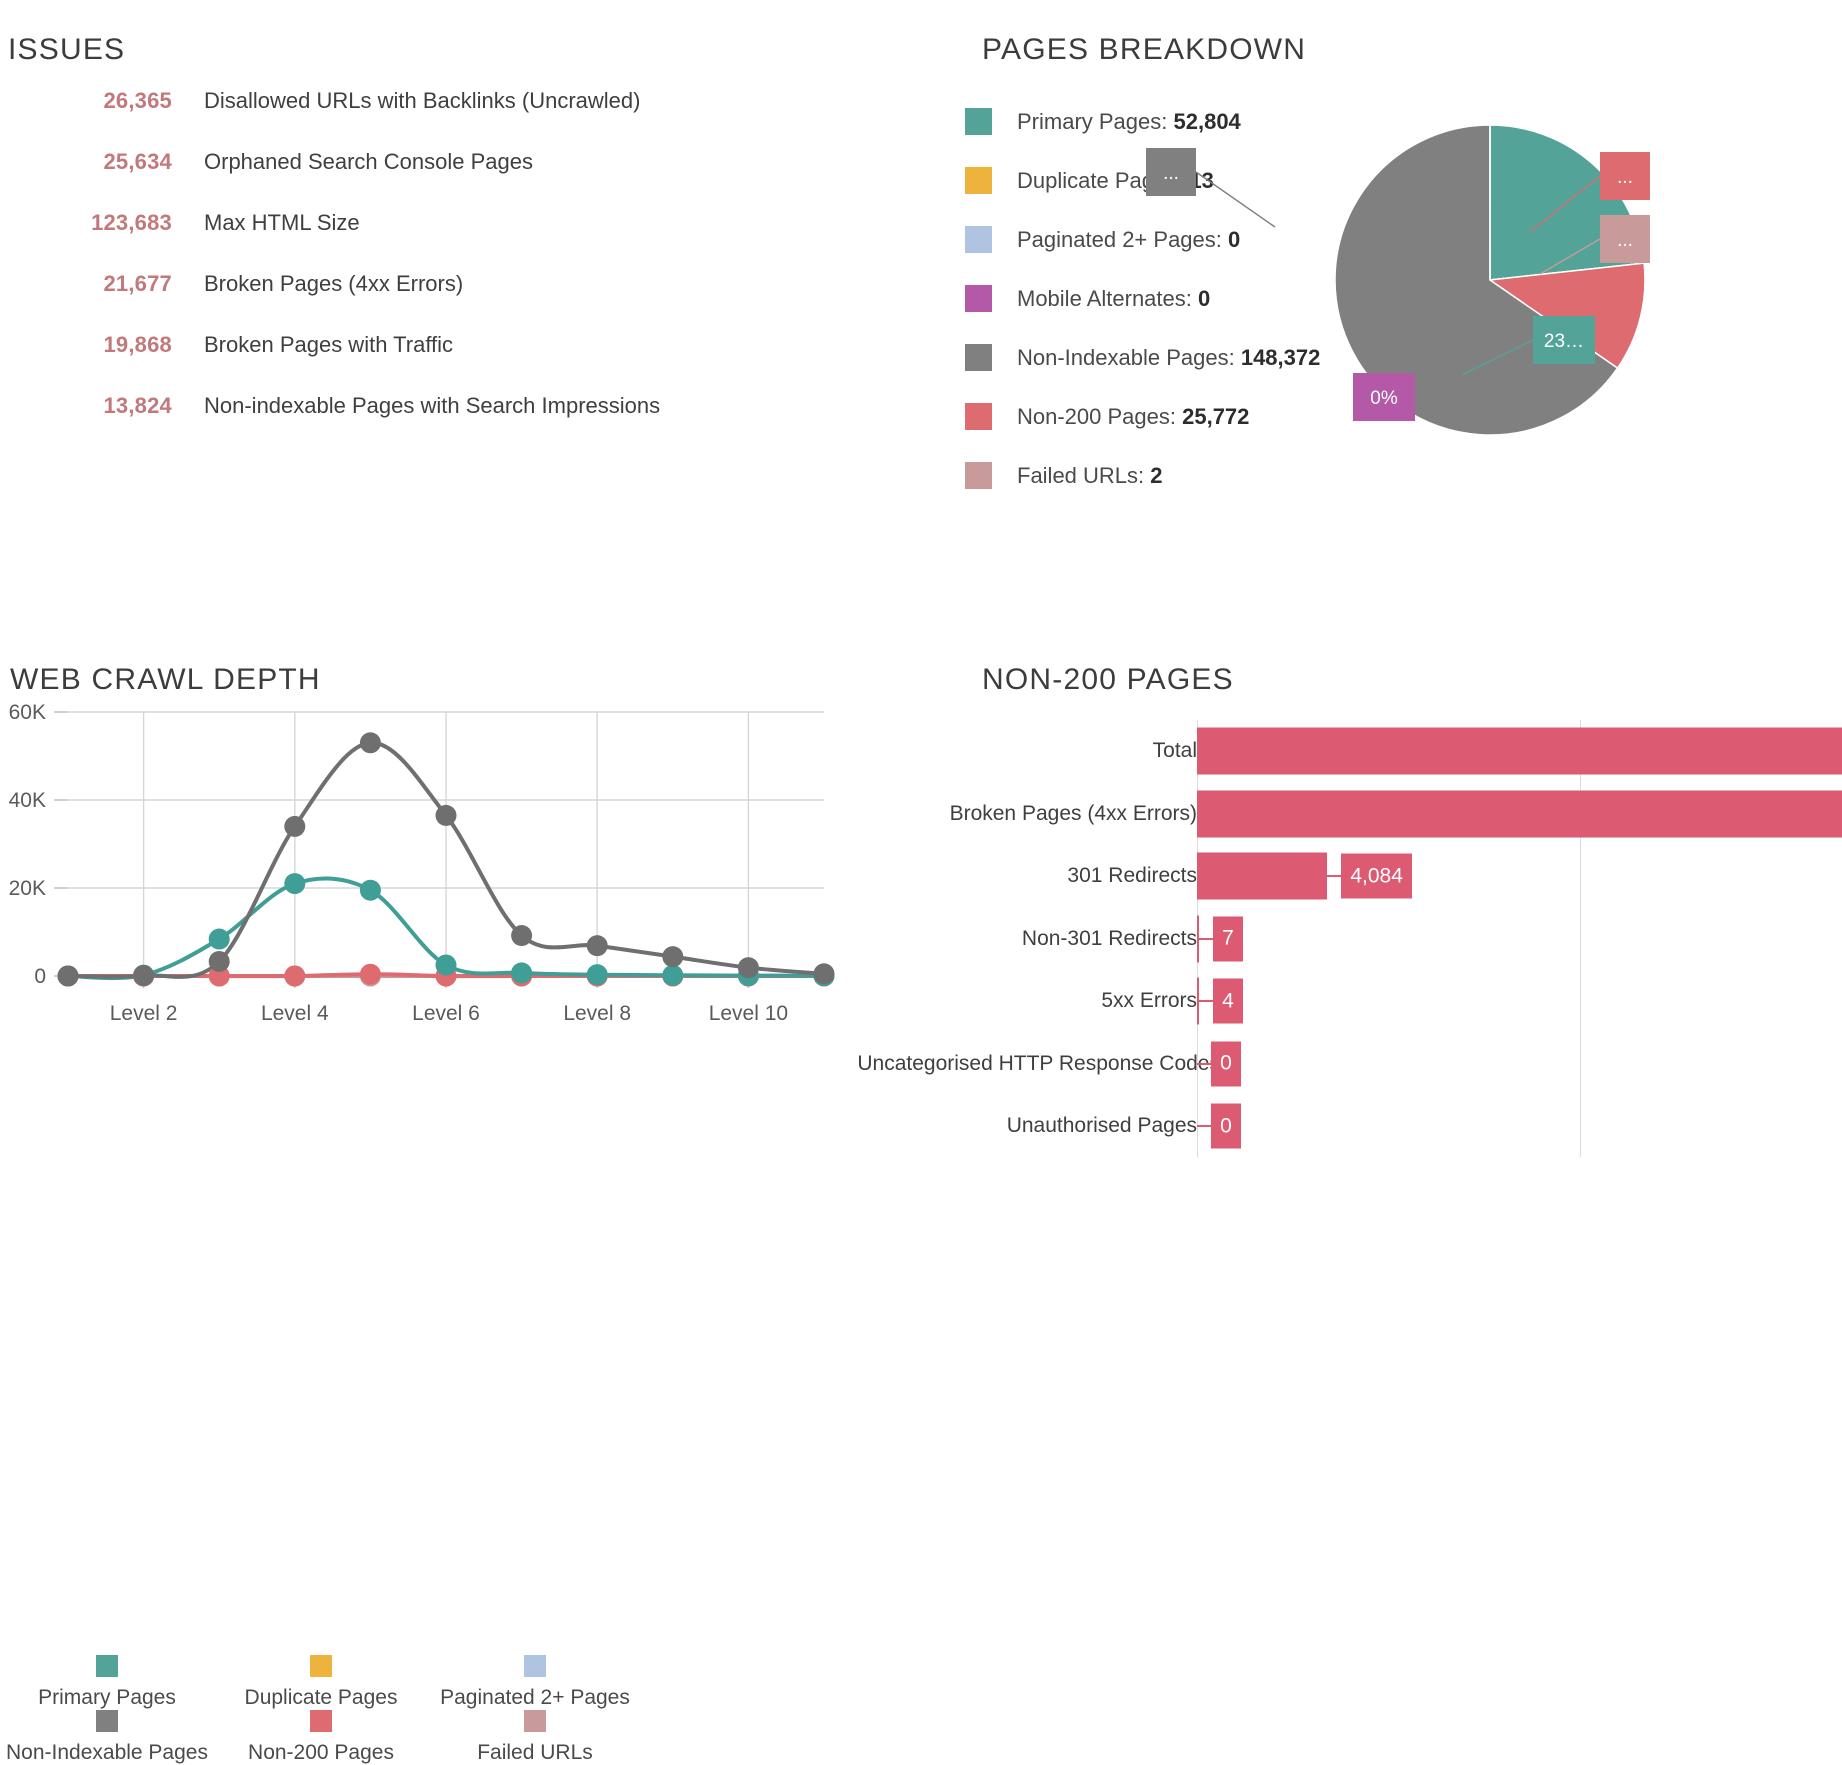 The height and width of the screenshot is (1765, 1842). I want to click on issue-row: 19,868Broken Pages with Traffic, so click(430, 362).